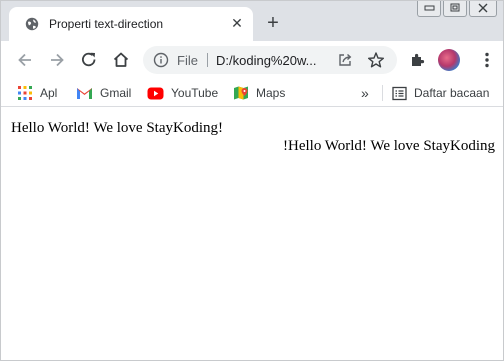 This screenshot has height=361, width=504. Describe the element at coordinates (449, 60) in the screenshot. I see `profile-avatar` at that location.